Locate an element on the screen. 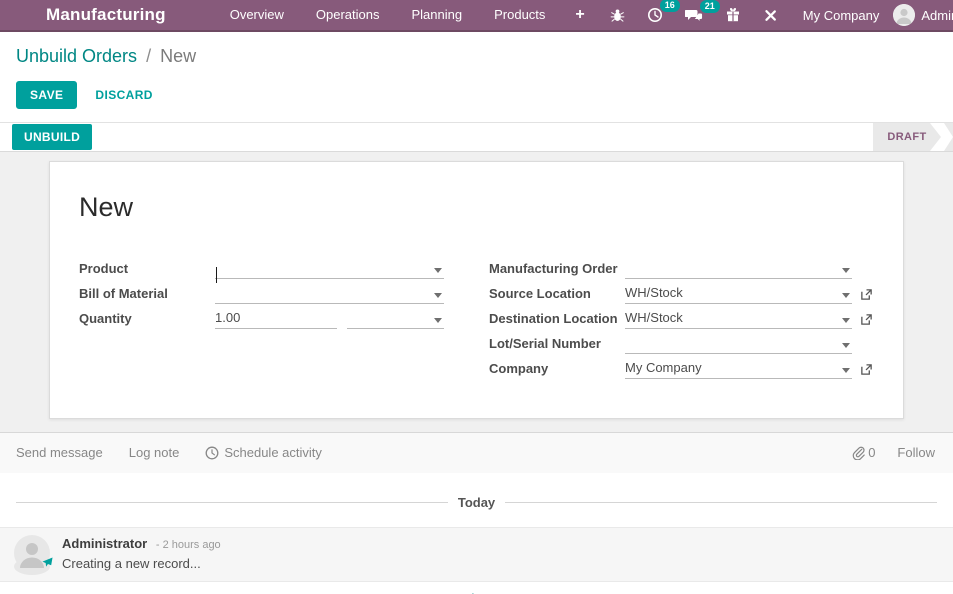 The width and height of the screenshot is (953, 594). field-row-product: Product is located at coordinates (261, 268).